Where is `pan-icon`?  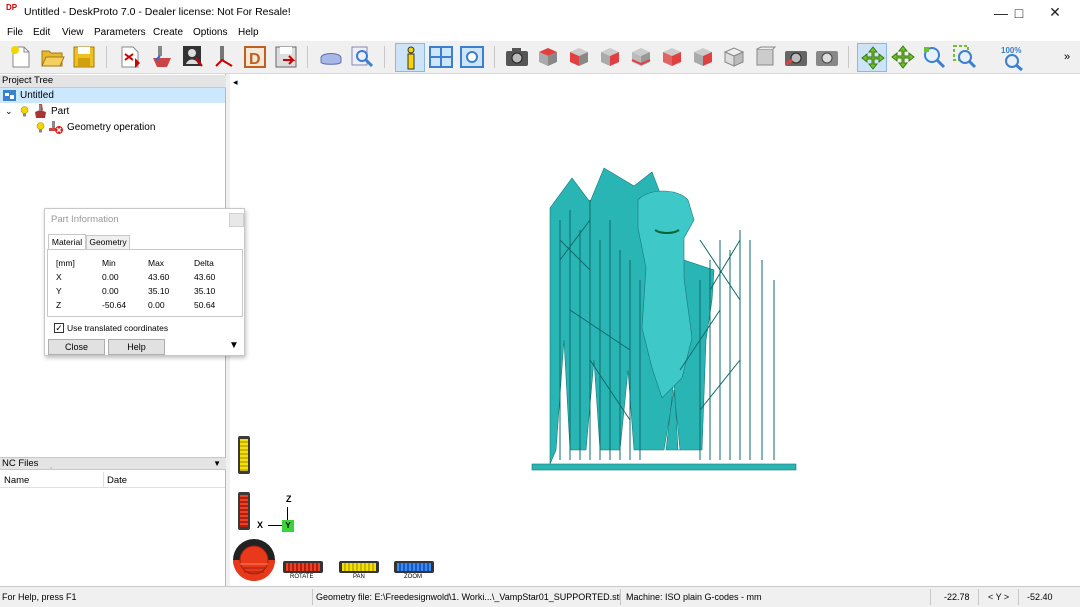
pan-icon is located at coordinates (903, 57).